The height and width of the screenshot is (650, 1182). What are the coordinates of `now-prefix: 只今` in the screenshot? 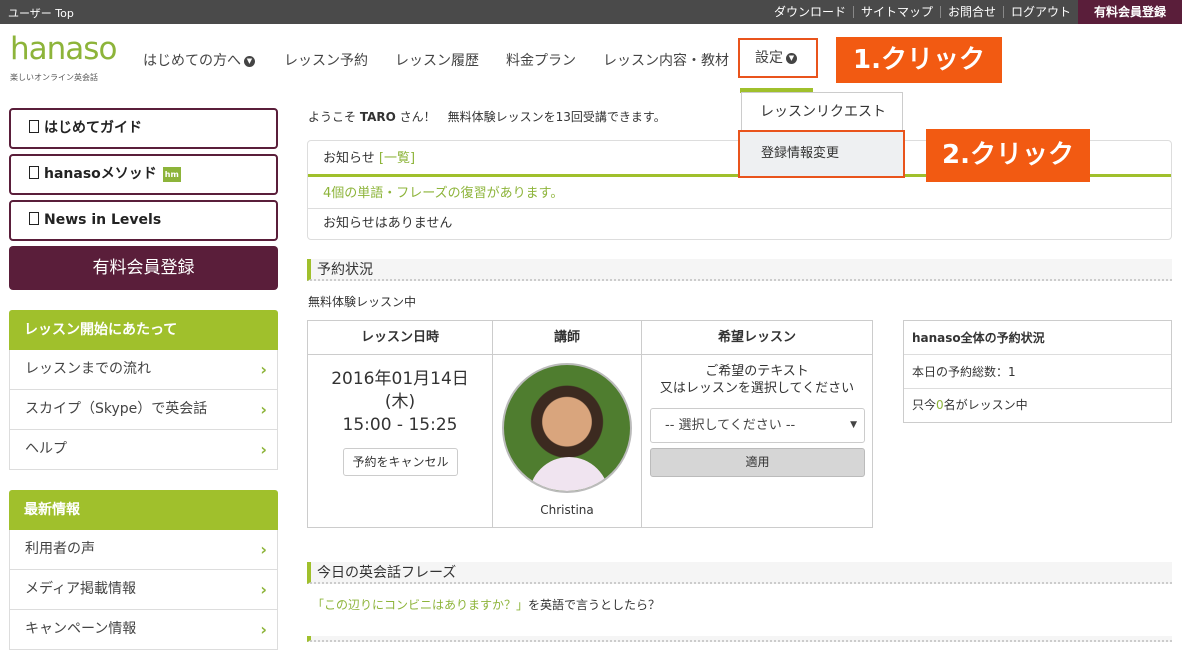 It's located at (924, 405).